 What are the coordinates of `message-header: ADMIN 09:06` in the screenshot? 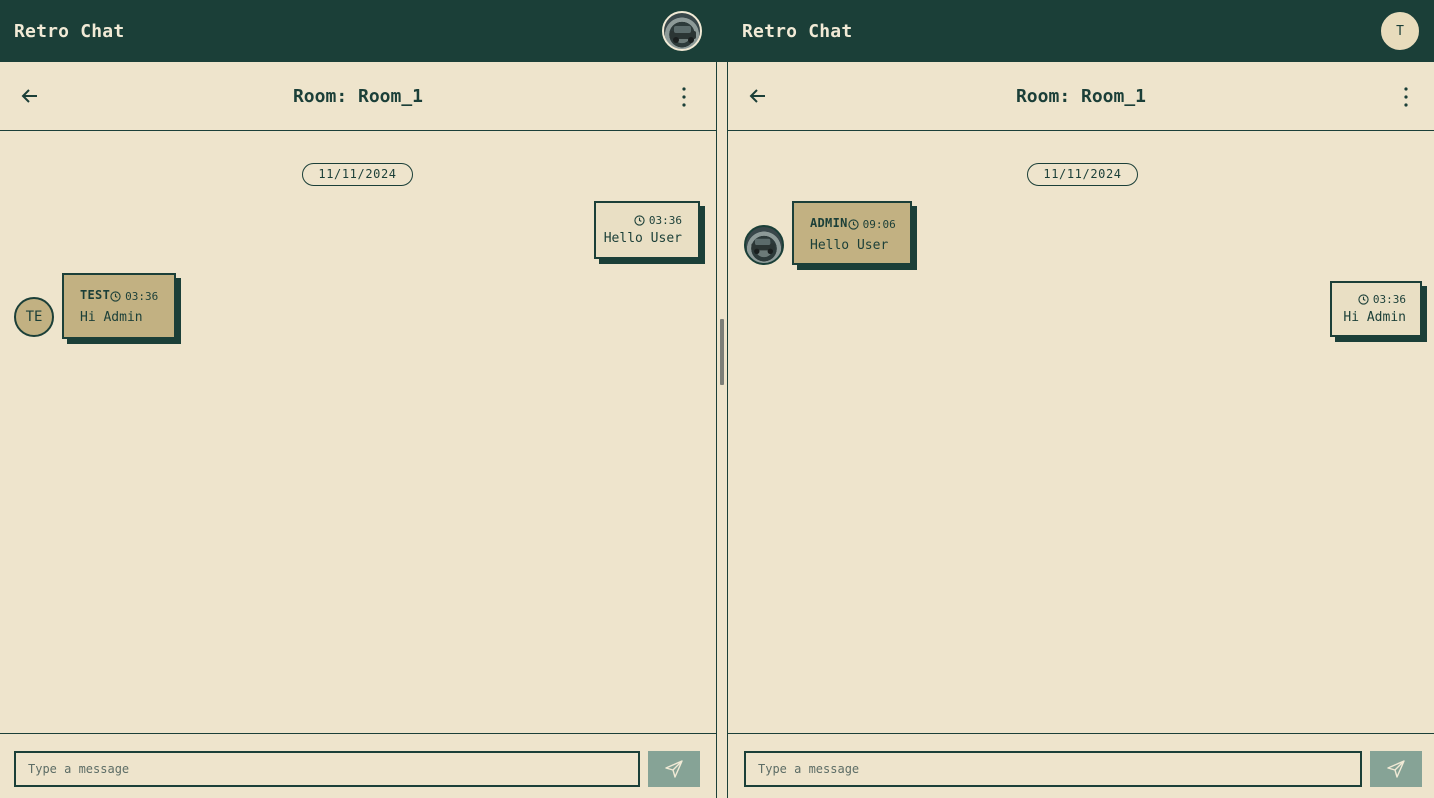 It's located at (853, 223).